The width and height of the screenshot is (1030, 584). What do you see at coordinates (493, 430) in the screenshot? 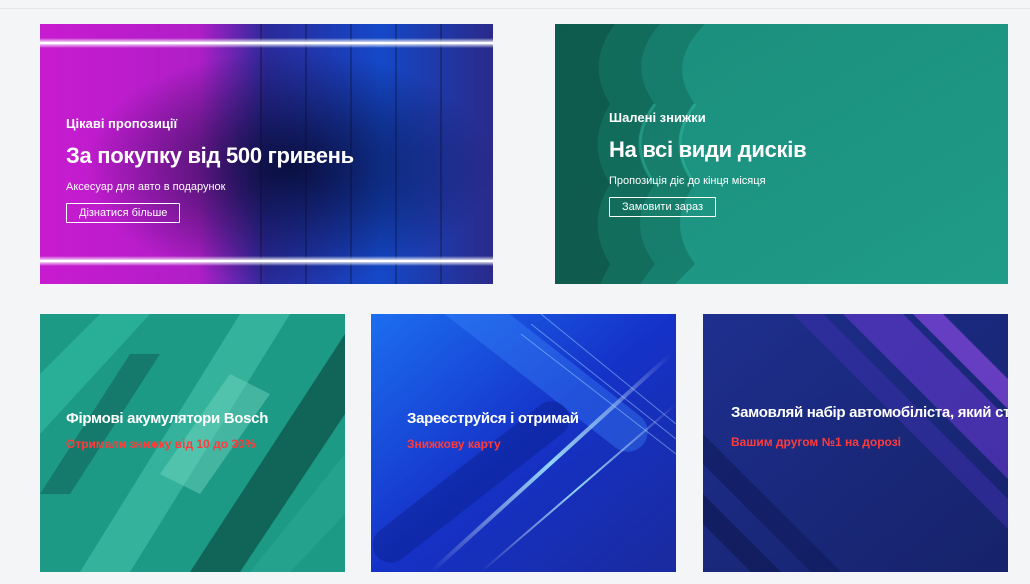
I see `banner-content: Зареєструйся і отримай Знижкову карту` at bounding box center [493, 430].